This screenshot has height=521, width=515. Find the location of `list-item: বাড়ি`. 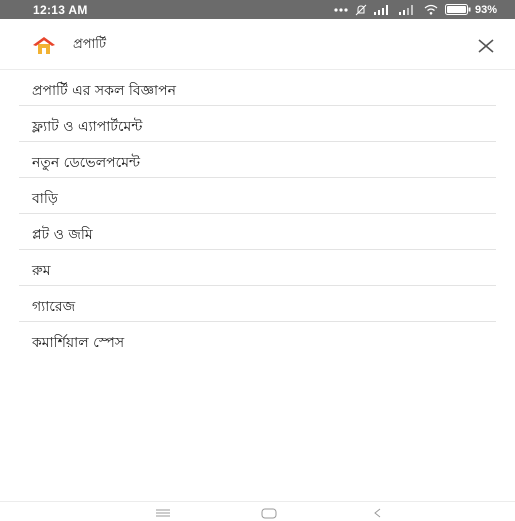

list-item: বাড়ি is located at coordinates (257, 196).